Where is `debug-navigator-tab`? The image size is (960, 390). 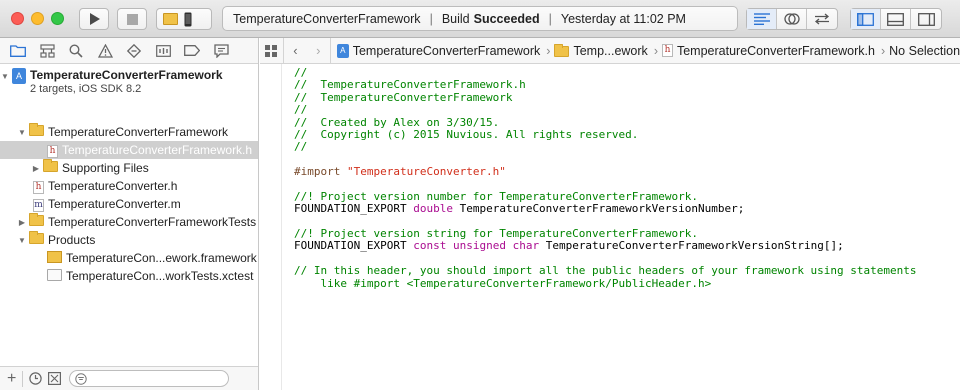 debug-navigator-tab is located at coordinates (163, 51).